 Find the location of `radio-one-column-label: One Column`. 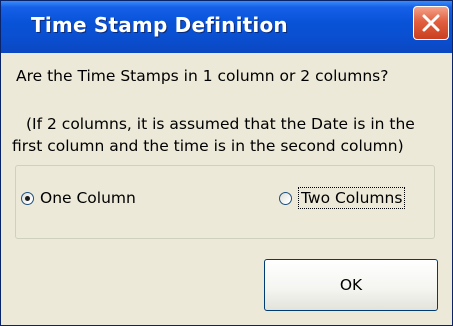

radio-one-column-label: One Column is located at coordinates (88, 198).